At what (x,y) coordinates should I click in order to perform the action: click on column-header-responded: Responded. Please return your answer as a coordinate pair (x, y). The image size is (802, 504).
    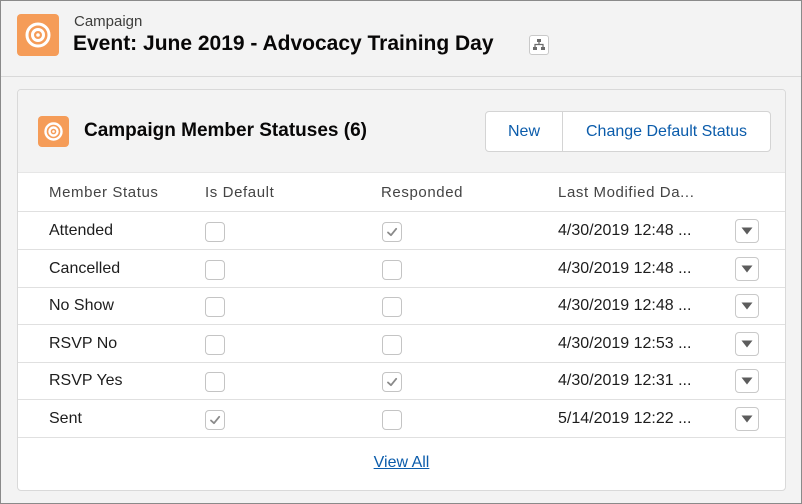
    Looking at the image, I should click on (422, 192).